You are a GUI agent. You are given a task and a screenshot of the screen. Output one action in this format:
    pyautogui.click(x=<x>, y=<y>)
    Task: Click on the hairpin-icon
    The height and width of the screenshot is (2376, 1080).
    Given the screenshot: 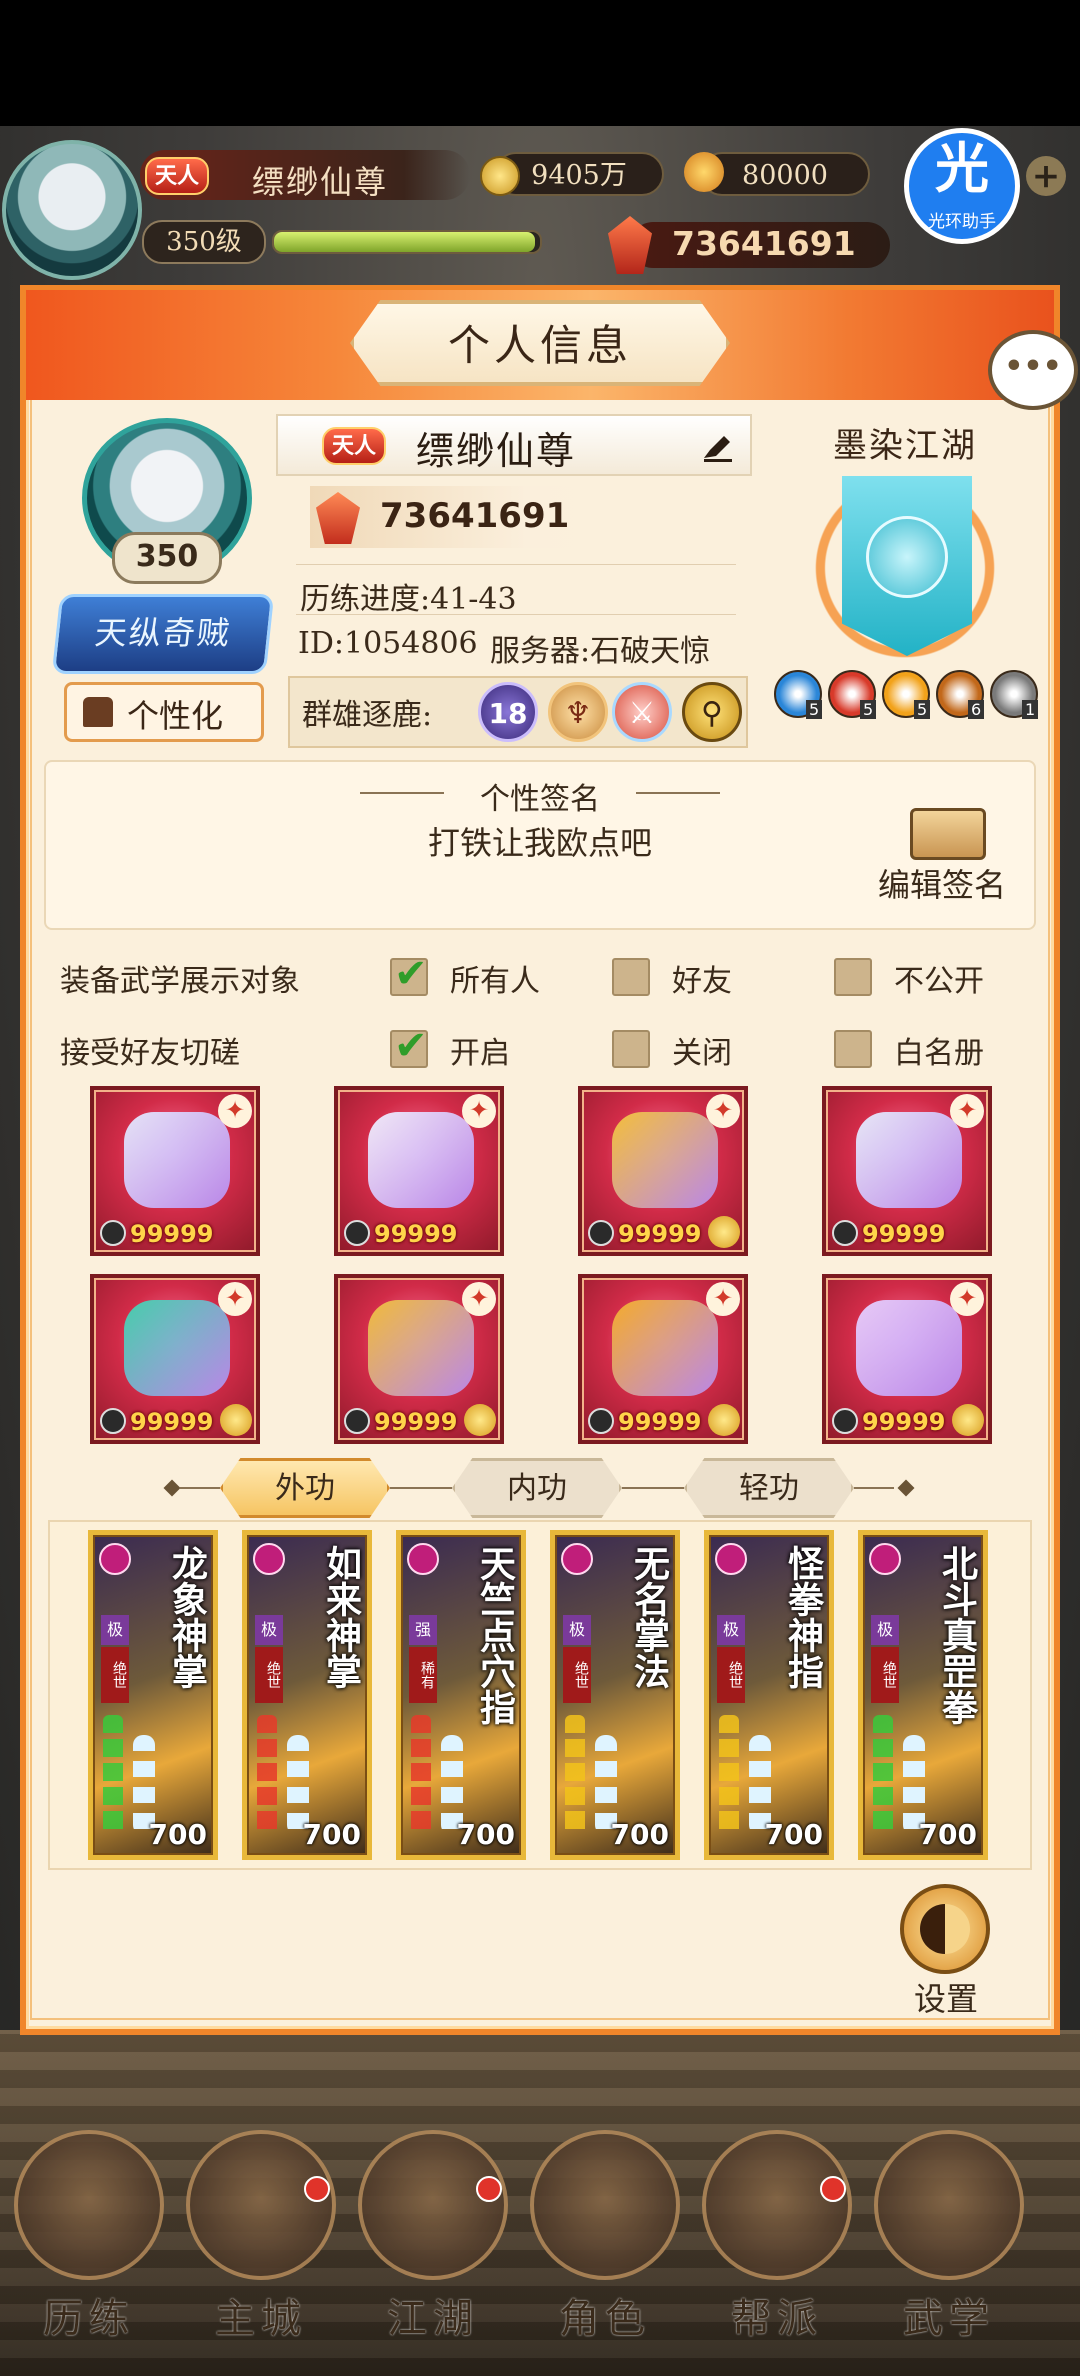 What is the action you would take?
    pyautogui.click(x=421, y=1348)
    